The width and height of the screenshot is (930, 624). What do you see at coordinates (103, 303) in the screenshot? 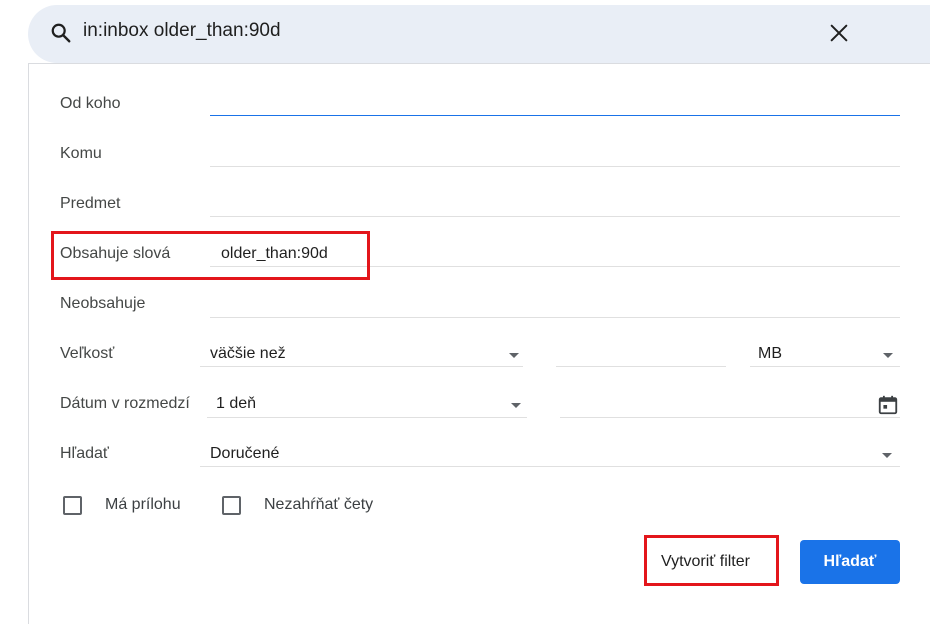
I see `doesnt-have-label: Neobsahuje` at bounding box center [103, 303].